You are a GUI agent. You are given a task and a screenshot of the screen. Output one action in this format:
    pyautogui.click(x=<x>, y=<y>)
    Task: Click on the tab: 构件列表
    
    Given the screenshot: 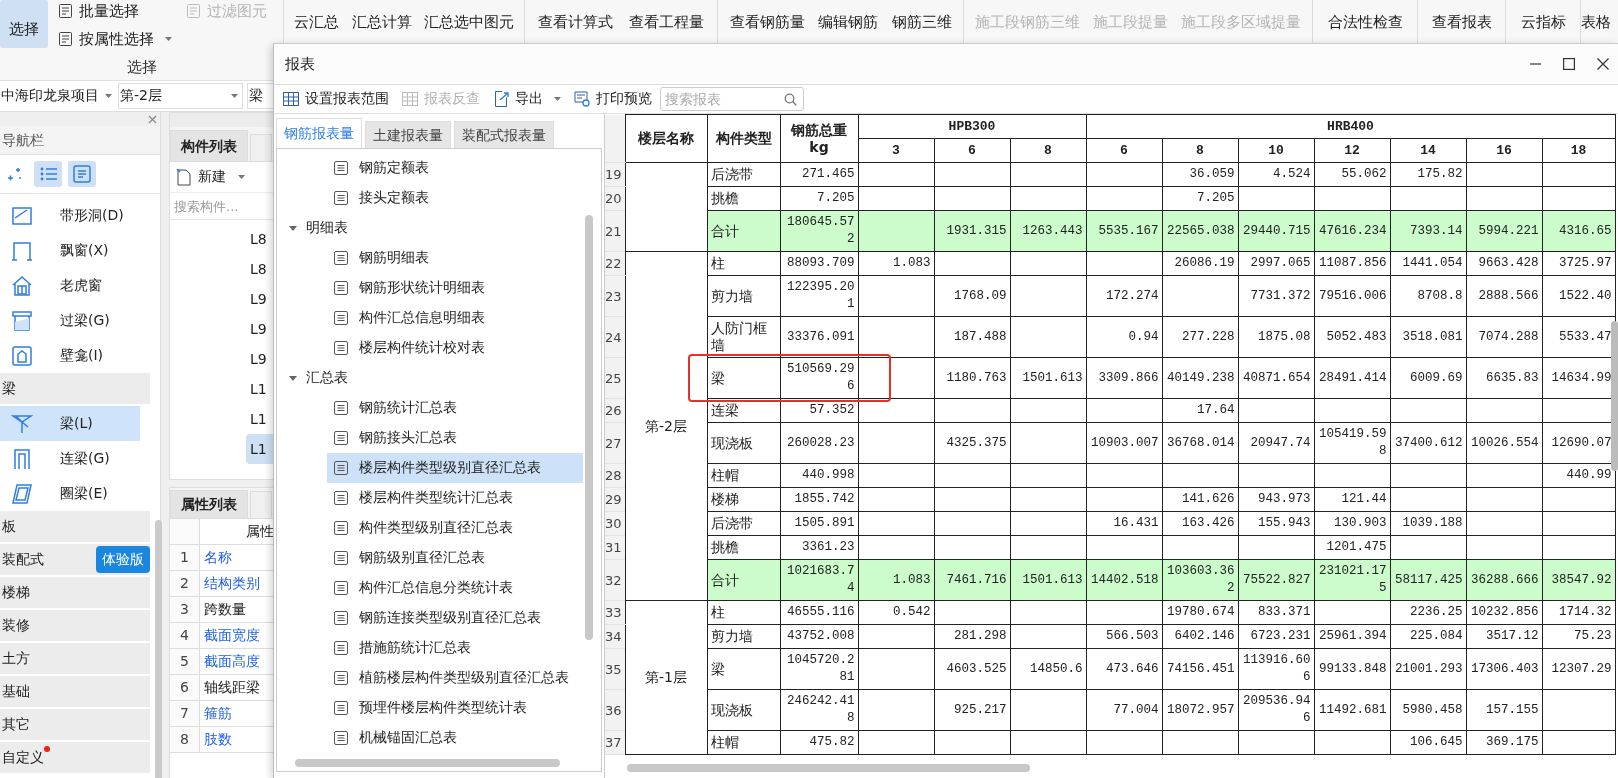 What is the action you would take?
    pyautogui.click(x=209, y=145)
    